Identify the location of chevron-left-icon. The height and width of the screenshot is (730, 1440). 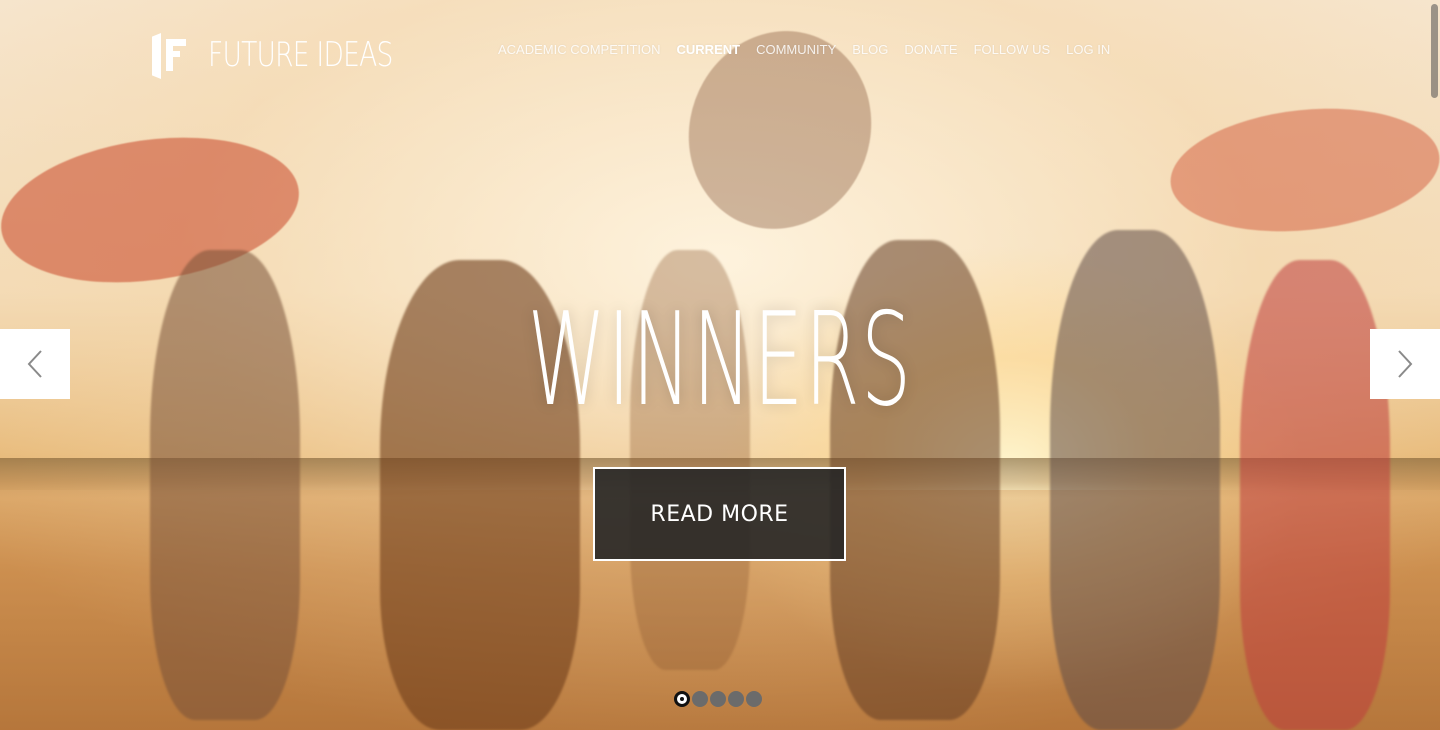
(34, 364).